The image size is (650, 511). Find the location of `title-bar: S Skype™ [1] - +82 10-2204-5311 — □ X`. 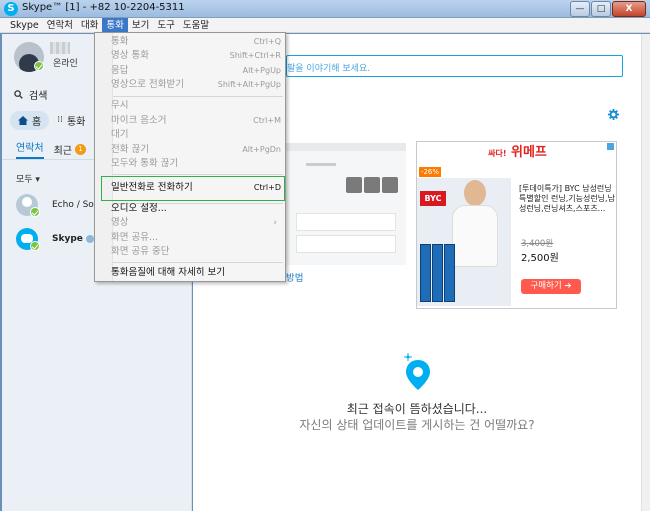

title-bar: S Skype™ [1] - +82 10-2204-5311 — □ X is located at coordinates (325, 9).